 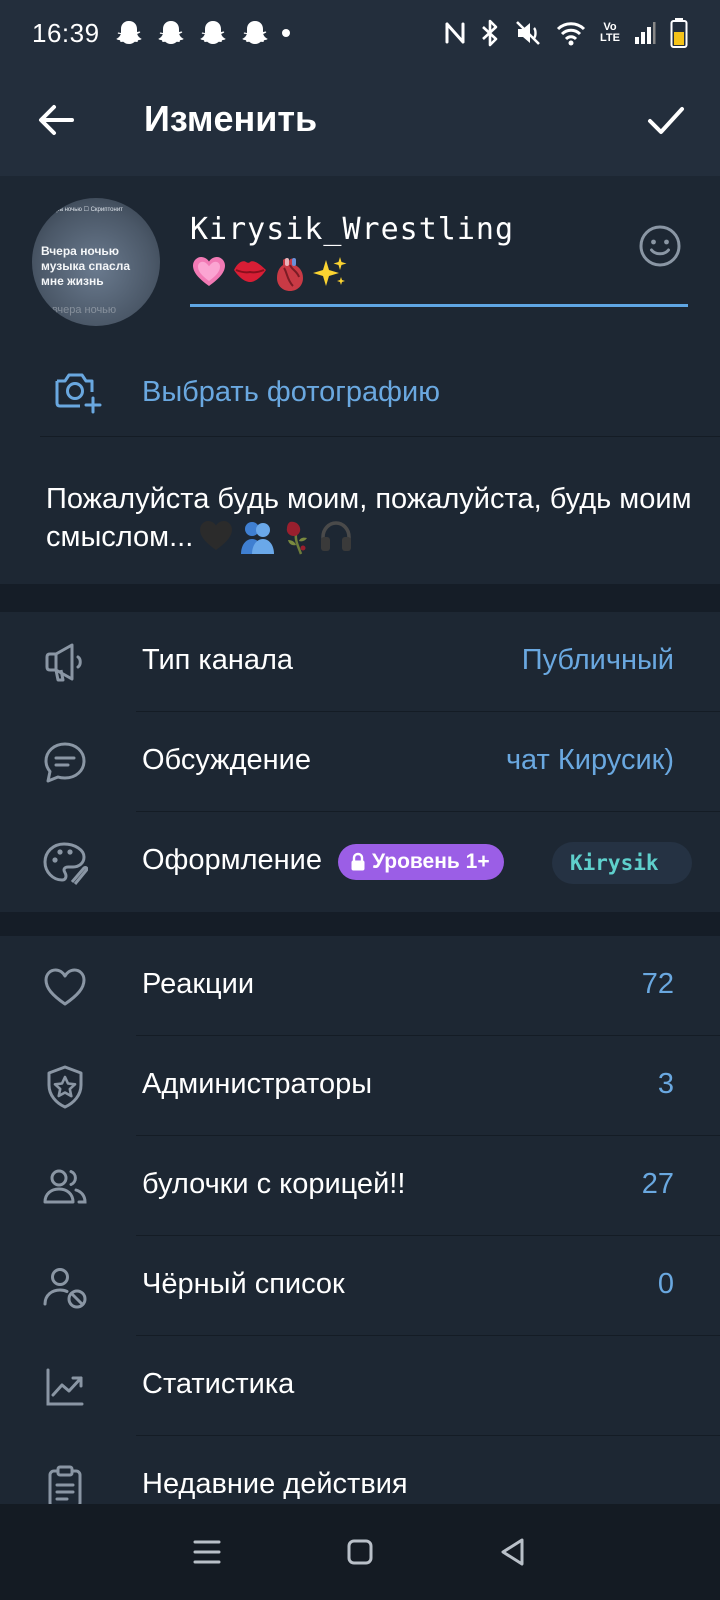 I want to click on channel-name-emoji, so click(x=270, y=274).